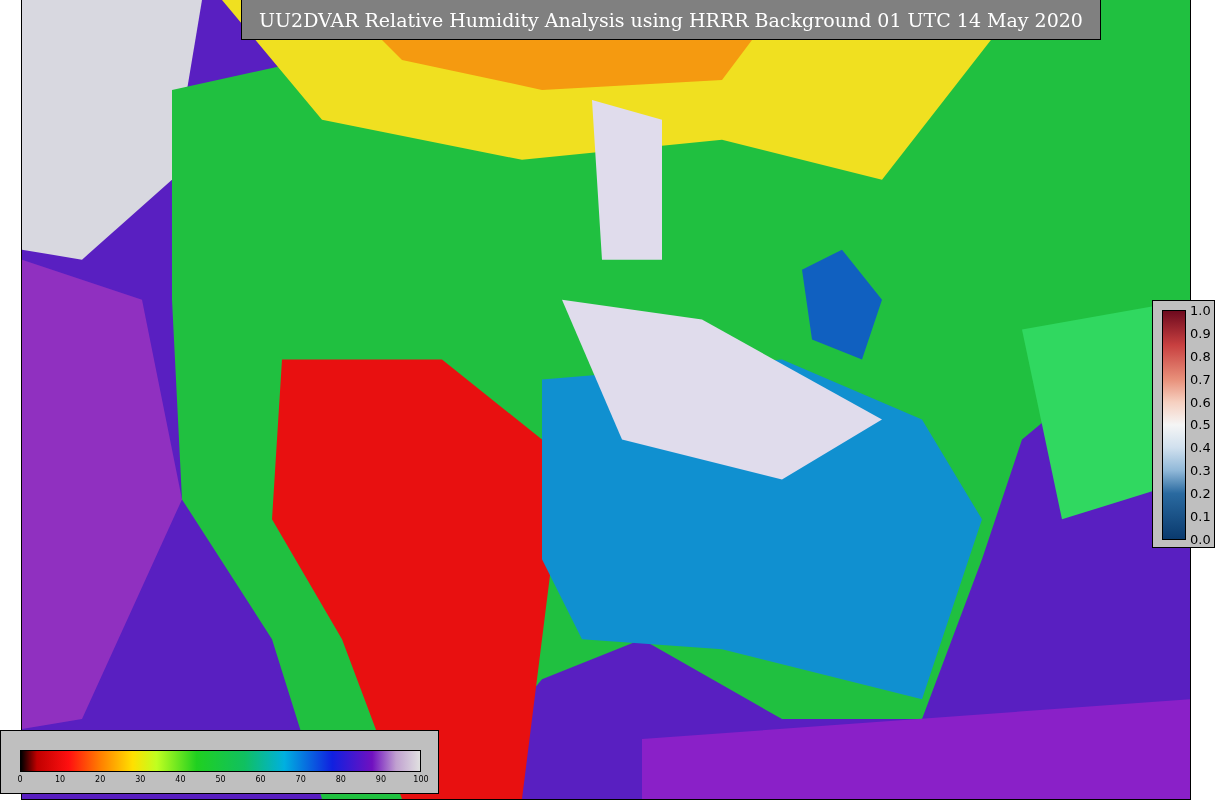 The image size is (1216, 800). I want to click on colorbar-tick-label: 0.6, so click(1200, 402).